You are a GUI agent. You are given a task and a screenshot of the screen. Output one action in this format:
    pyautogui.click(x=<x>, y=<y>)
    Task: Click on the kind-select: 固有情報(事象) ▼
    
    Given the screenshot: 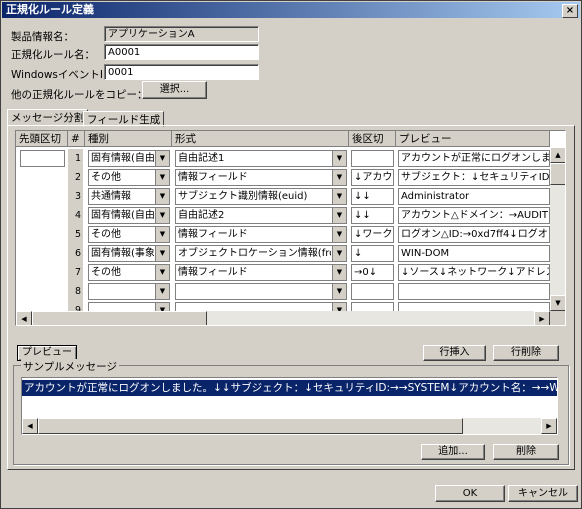 What is the action you would take?
    pyautogui.click(x=129, y=253)
    